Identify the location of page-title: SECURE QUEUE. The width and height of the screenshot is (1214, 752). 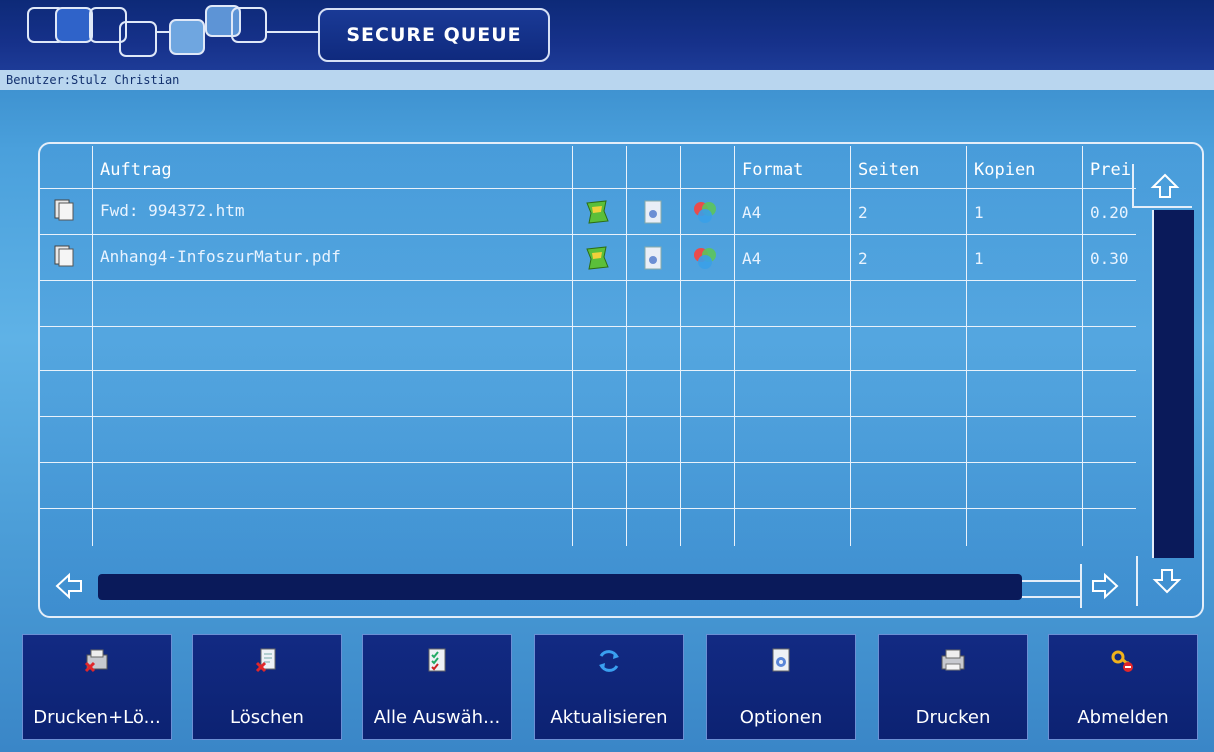
(434, 35).